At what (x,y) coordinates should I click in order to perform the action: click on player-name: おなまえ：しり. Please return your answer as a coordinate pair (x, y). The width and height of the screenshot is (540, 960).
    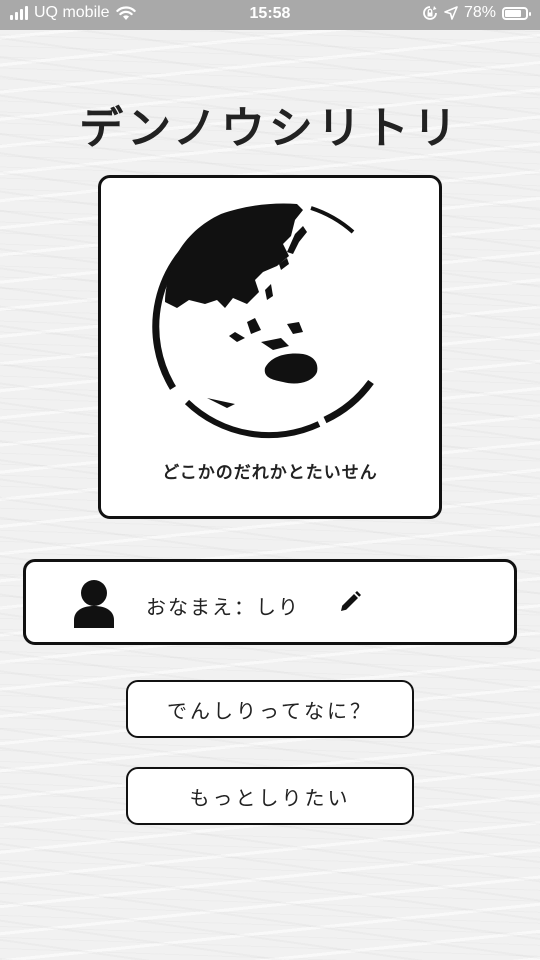
    Looking at the image, I should click on (223, 607).